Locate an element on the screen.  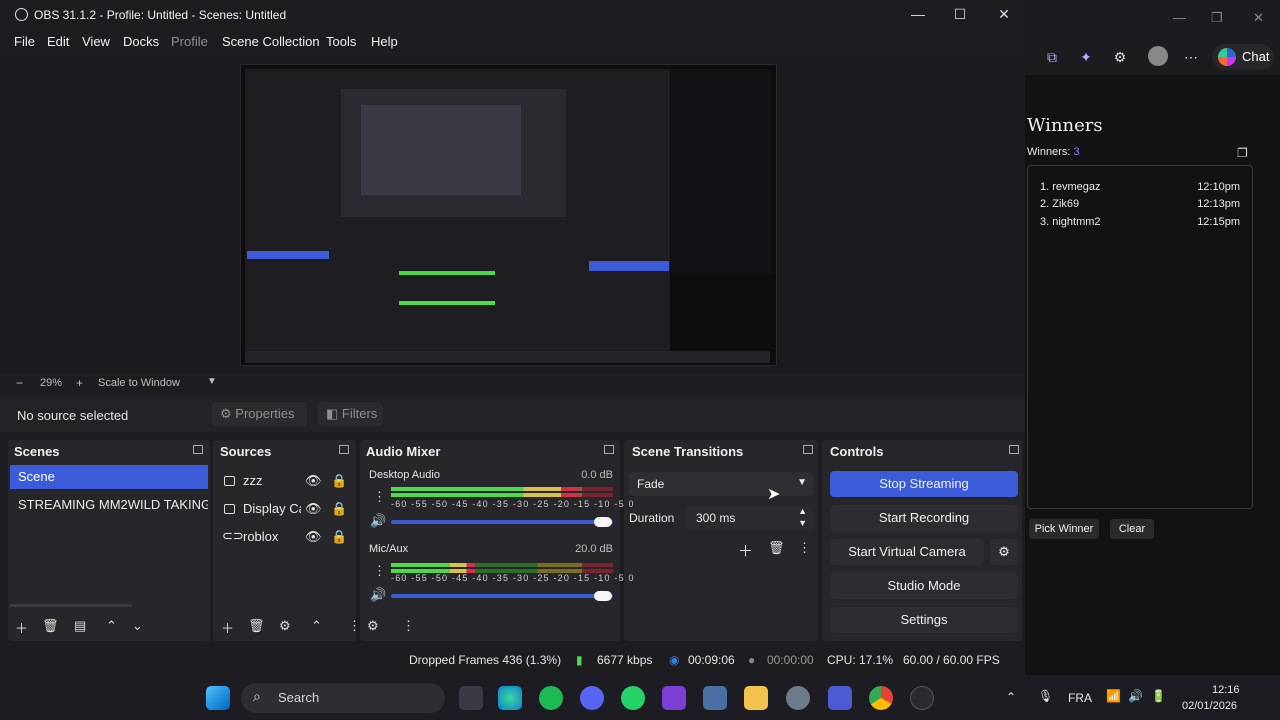
menu-scene-collection: Scene Collection is located at coordinates (271, 41).